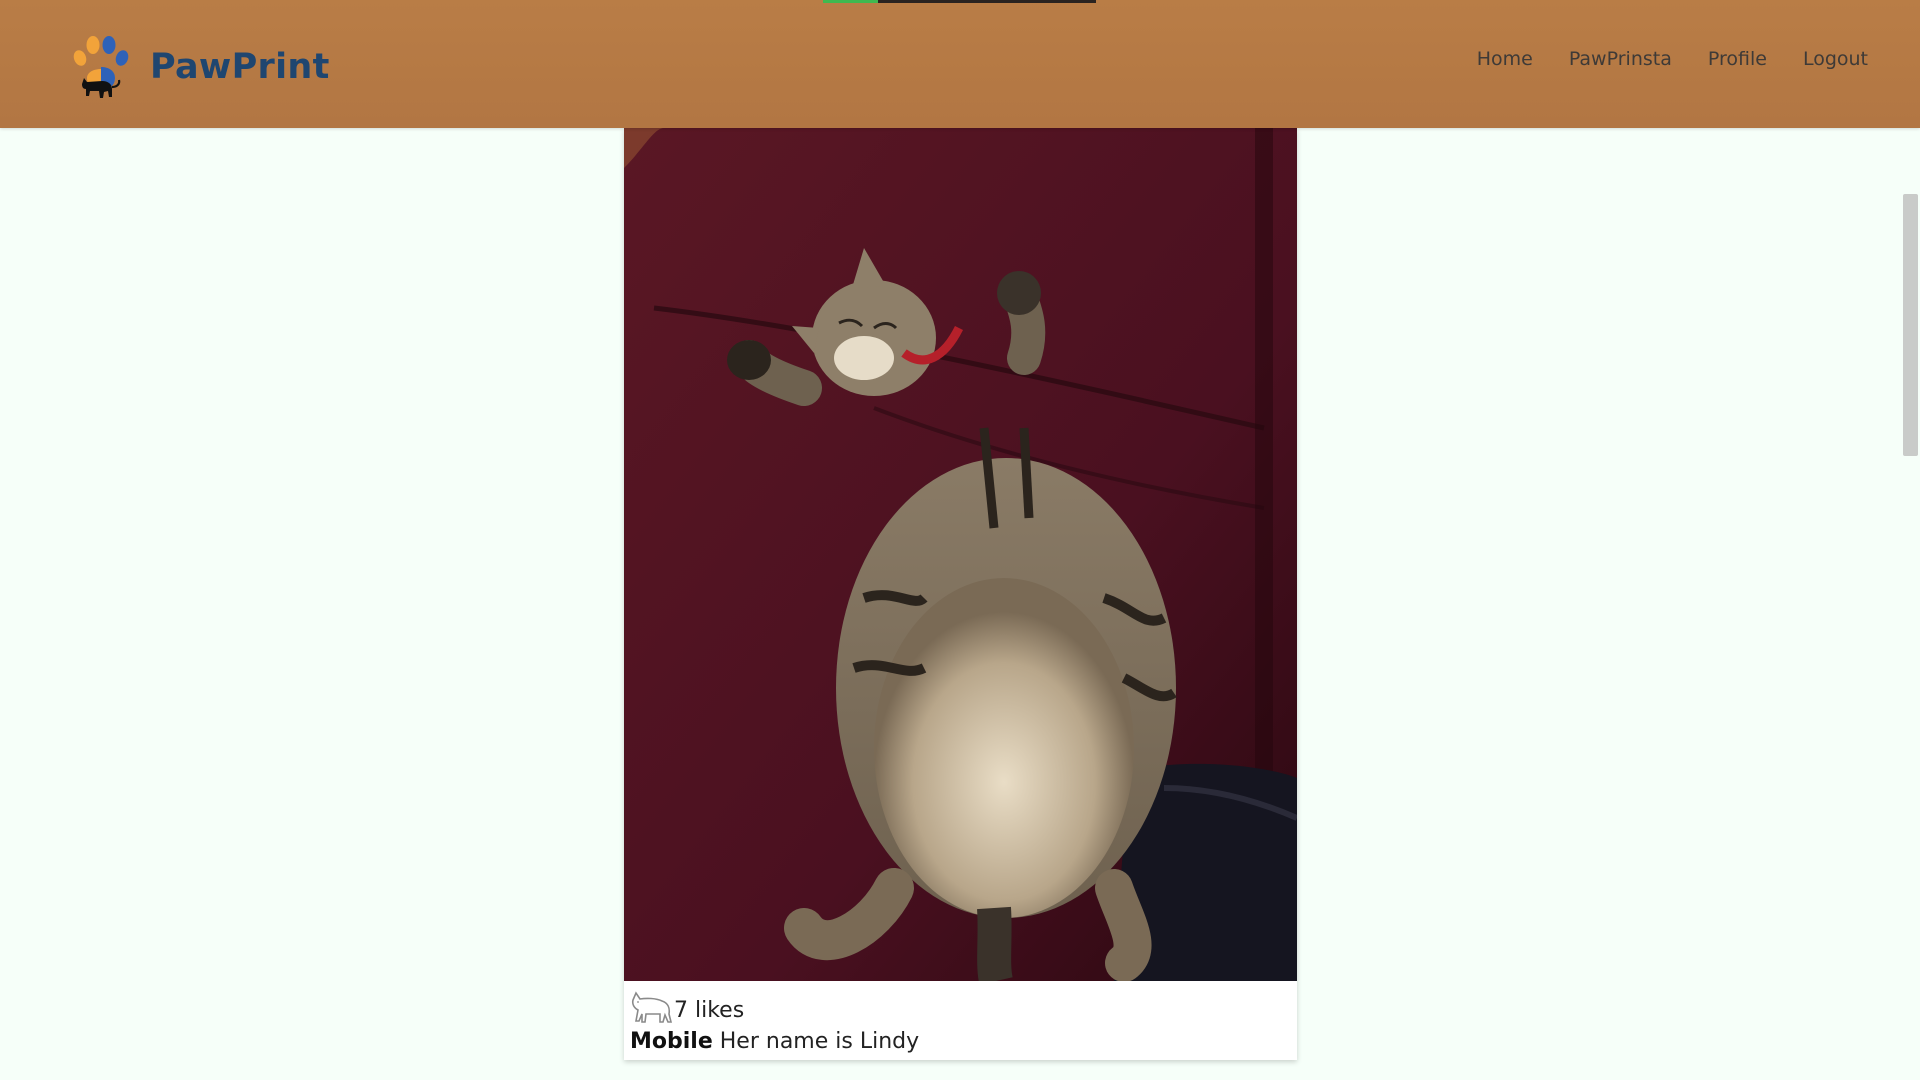 The width and height of the screenshot is (1920, 1080). What do you see at coordinates (960, 1042) in the screenshot?
I see `post-caption: Mobile Her name is Lindy` at bounding box center [960, 1042].